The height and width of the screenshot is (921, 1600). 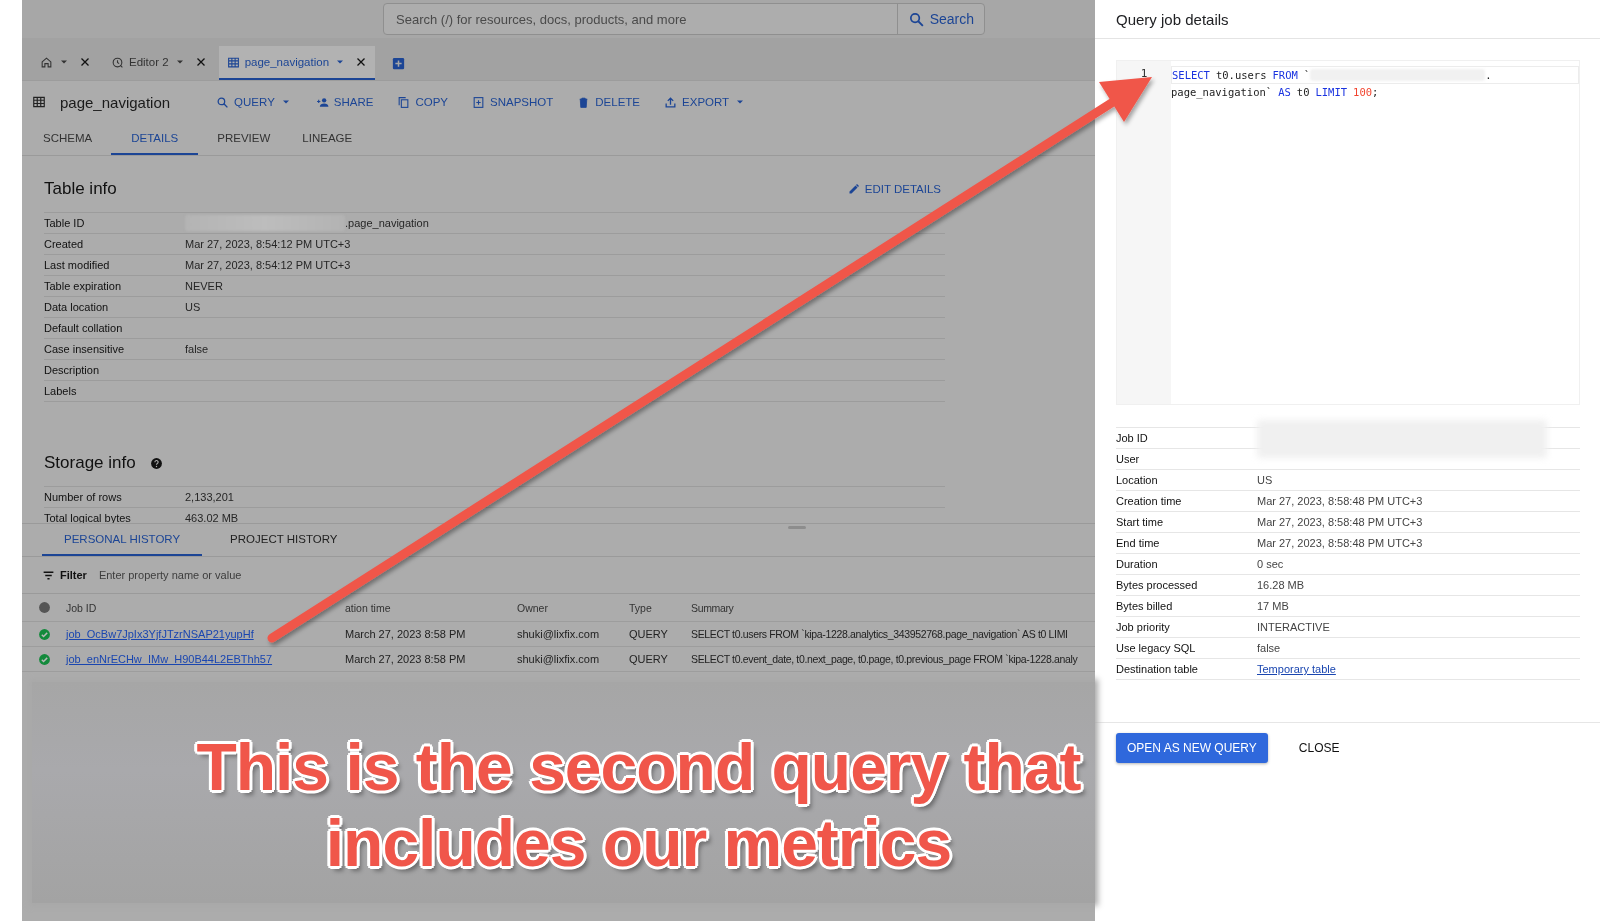 I want to click on toolbar-button: EXPORT, so click(x=705, y=102).